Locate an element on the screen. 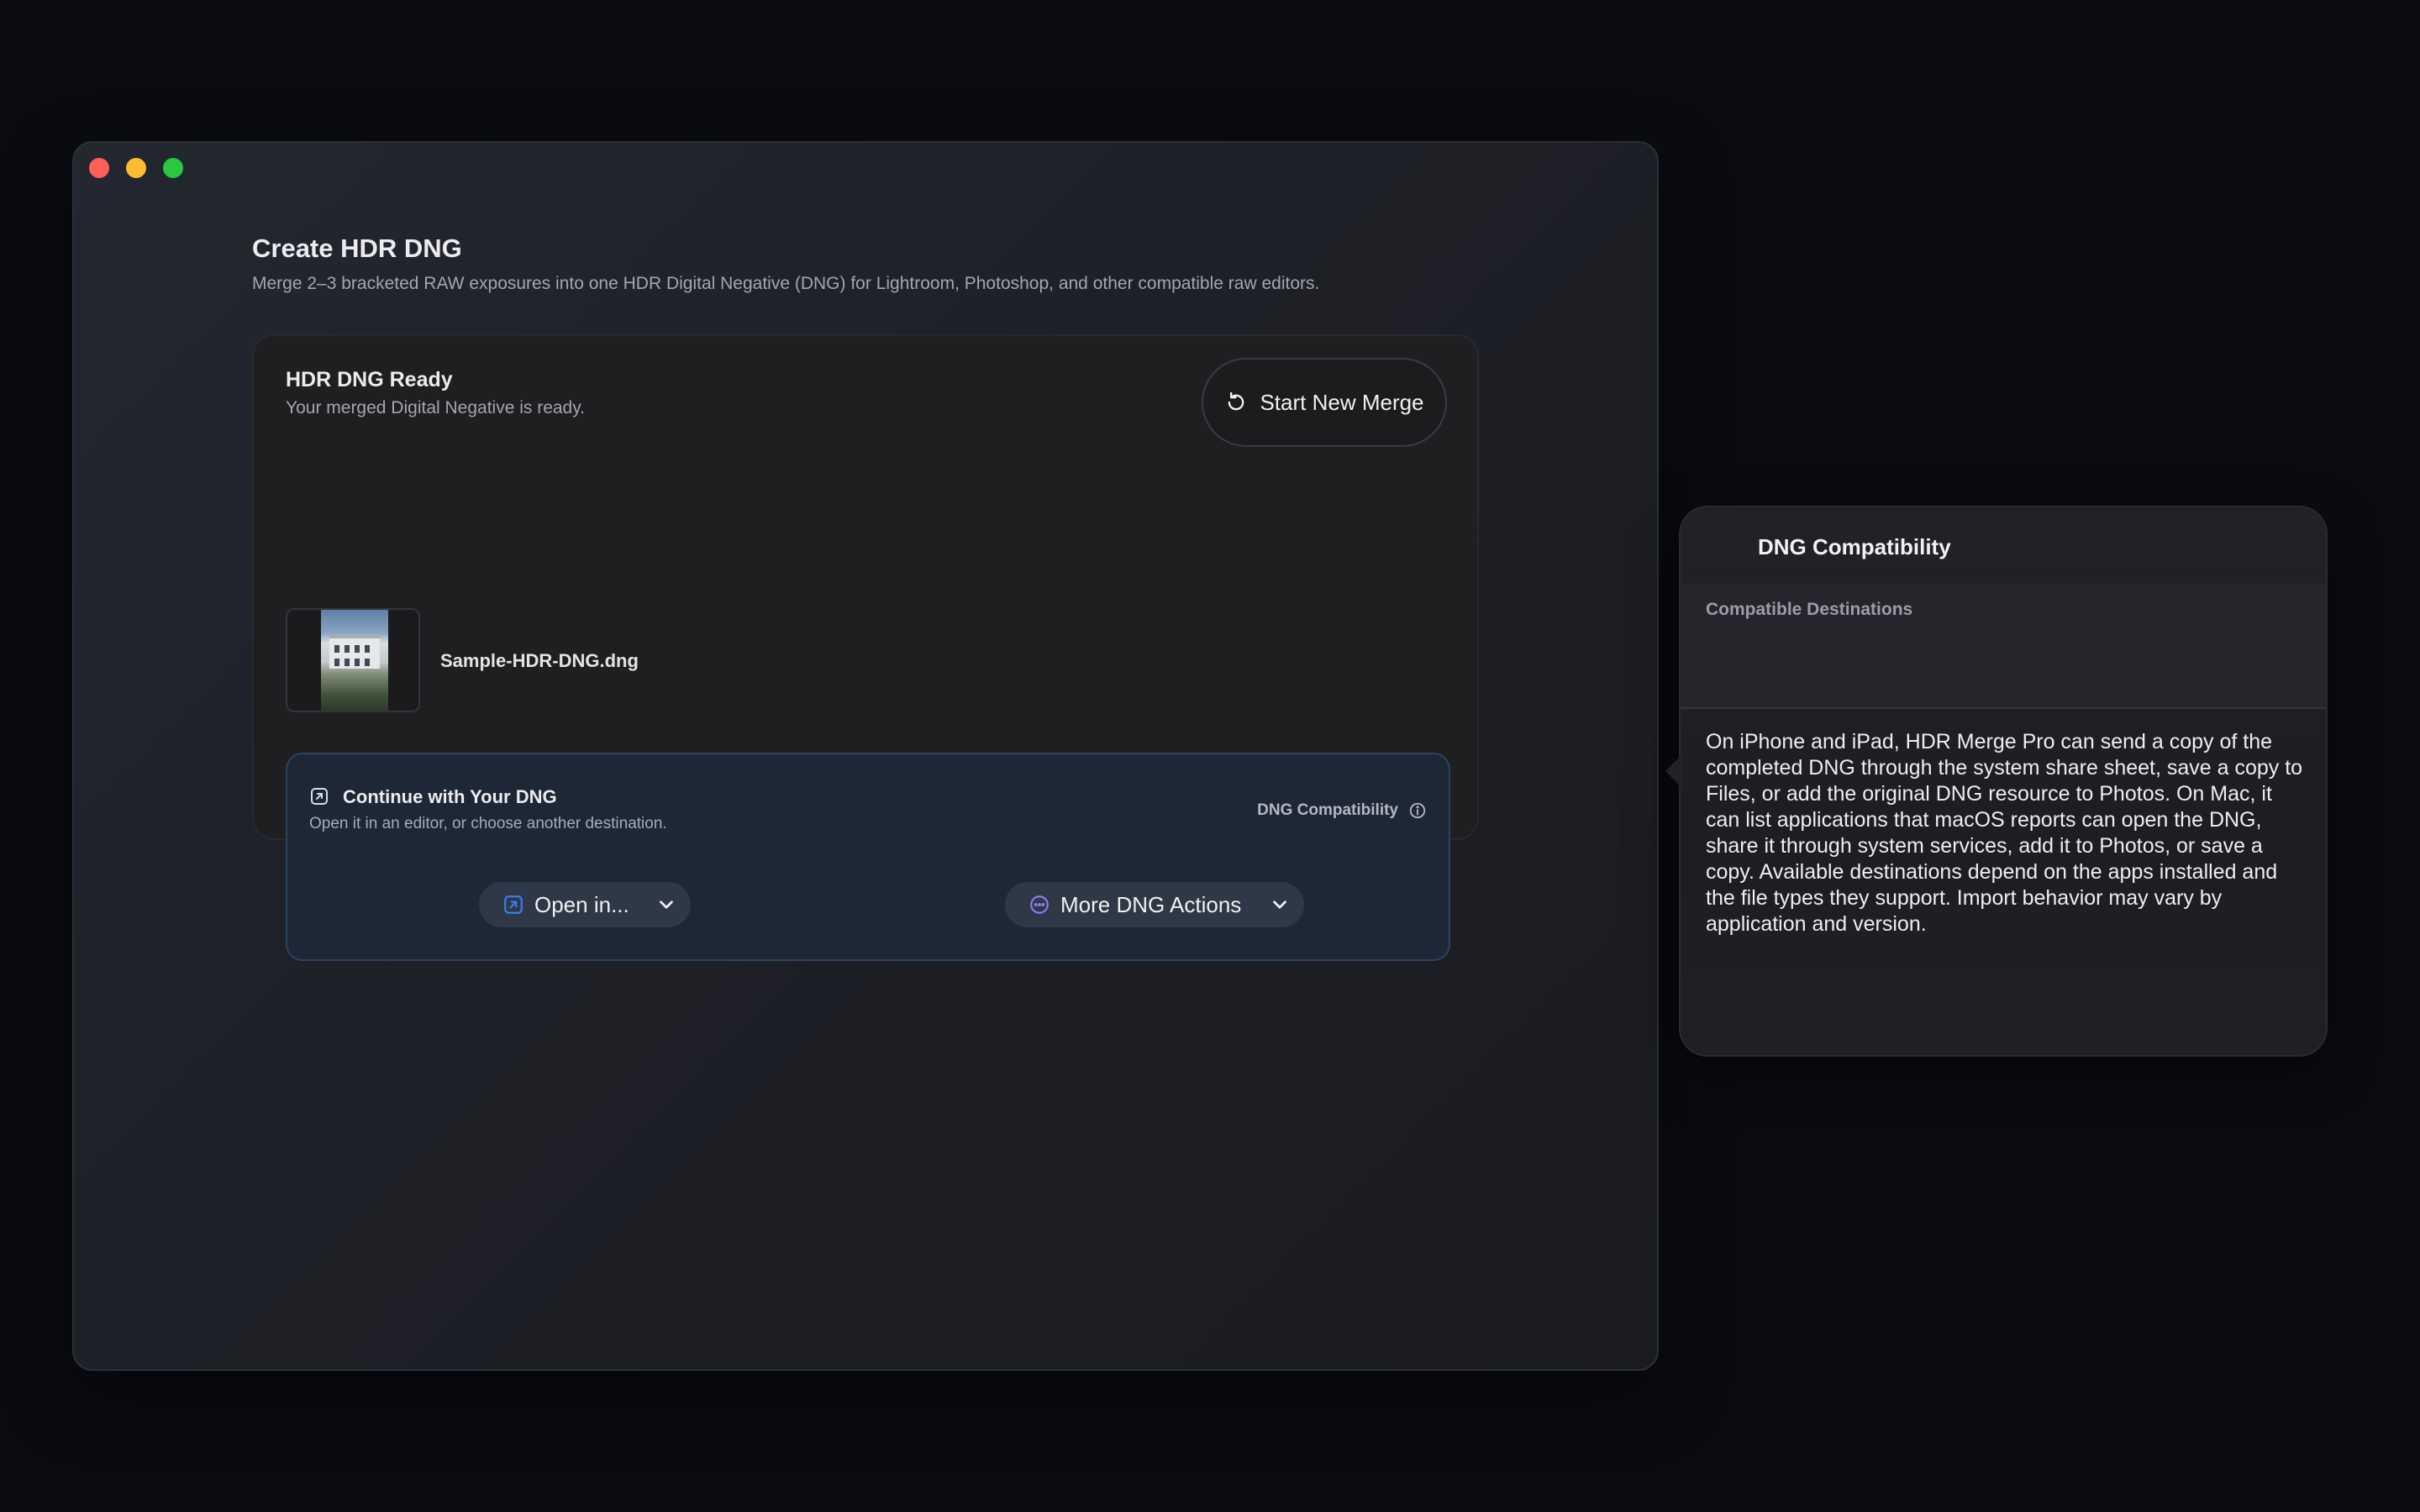 The image size is (2420, 1512). dng-thumbnail is located at coordinates (353, 660).